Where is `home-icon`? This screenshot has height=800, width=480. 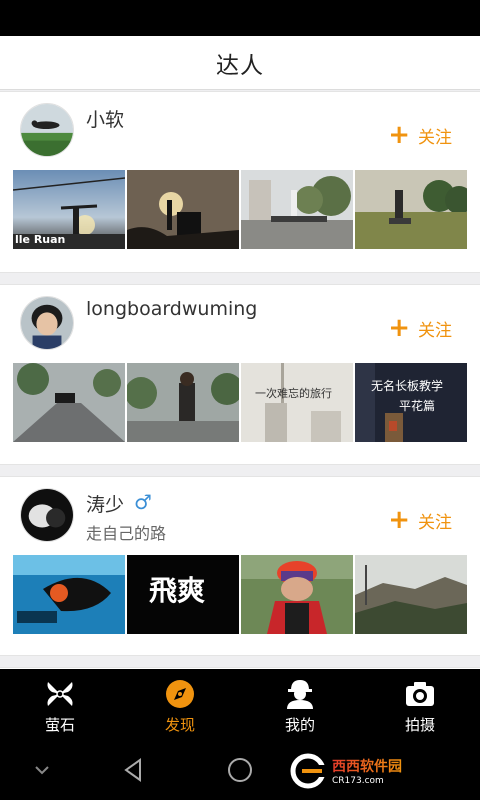
home-icon is located at coordinates (240, 770).